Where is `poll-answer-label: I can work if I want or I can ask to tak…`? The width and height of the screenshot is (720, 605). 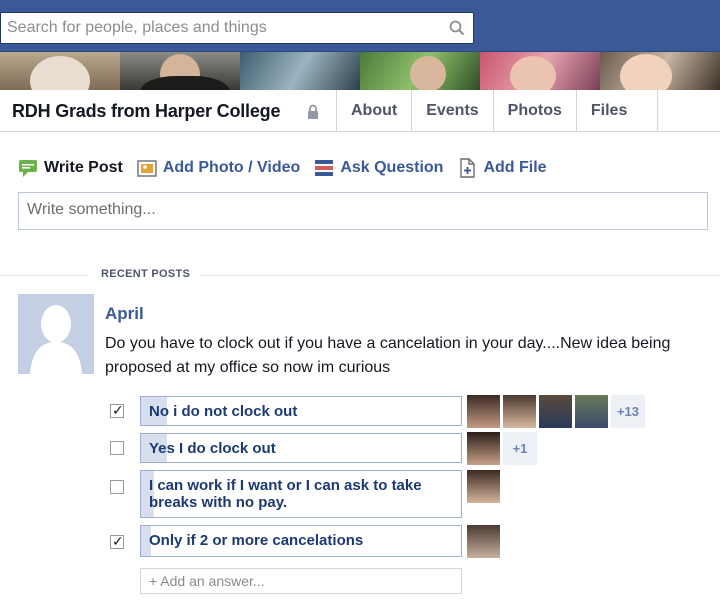 poll-answer-label: I can work if I want or I can ask to tak… is located at coordinates (285, 494).